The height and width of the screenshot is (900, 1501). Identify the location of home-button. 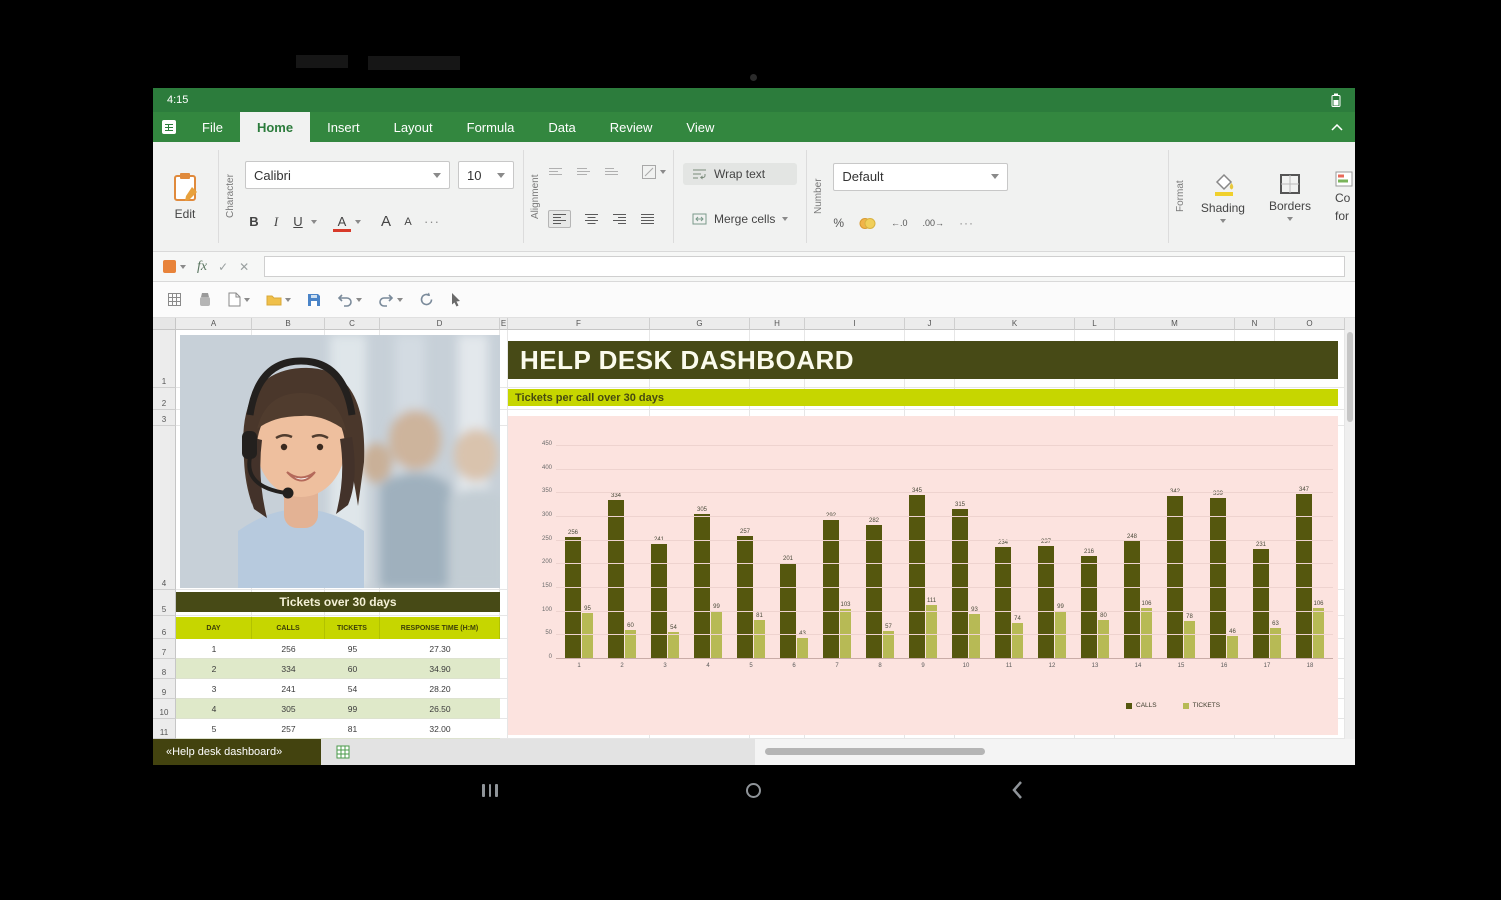
(753, 790).